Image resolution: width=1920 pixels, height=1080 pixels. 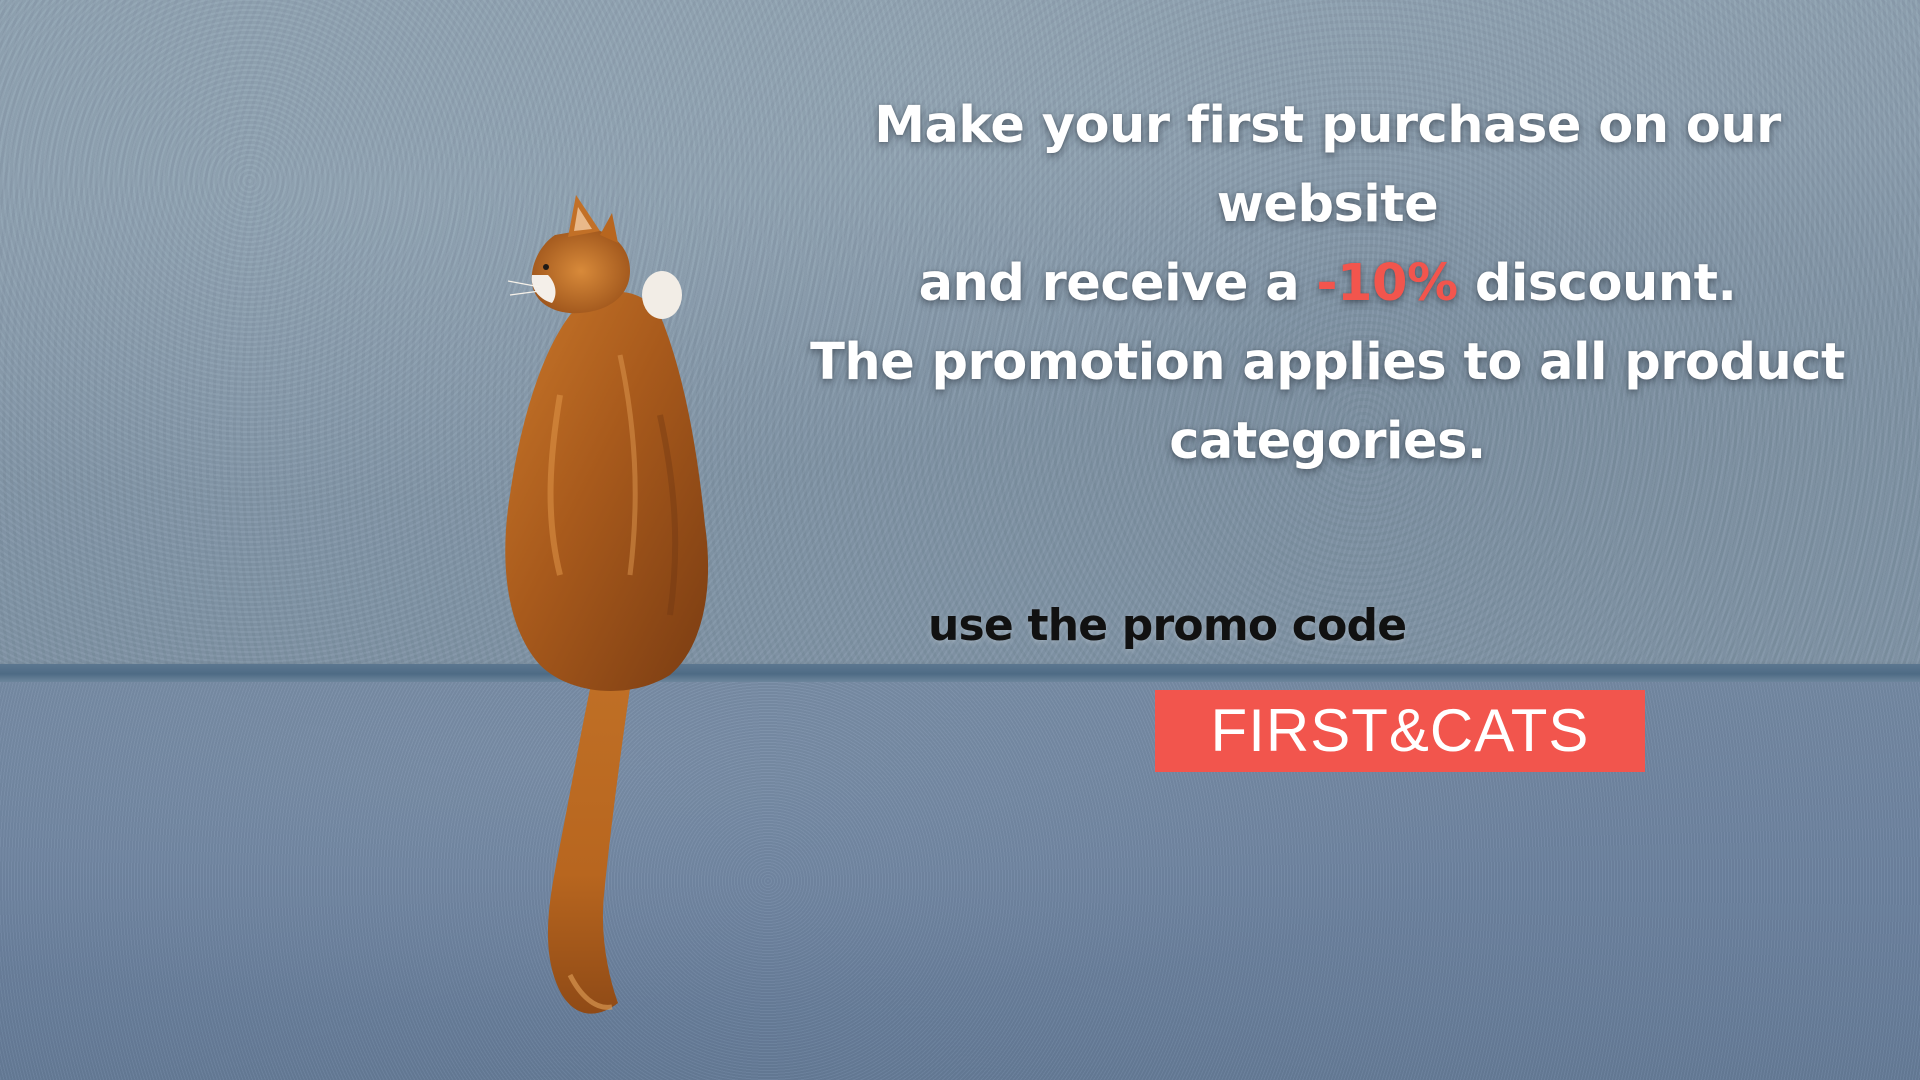 I want to click on headline-line-2: and receive a -10% discount., so click(x=1327, y=283).